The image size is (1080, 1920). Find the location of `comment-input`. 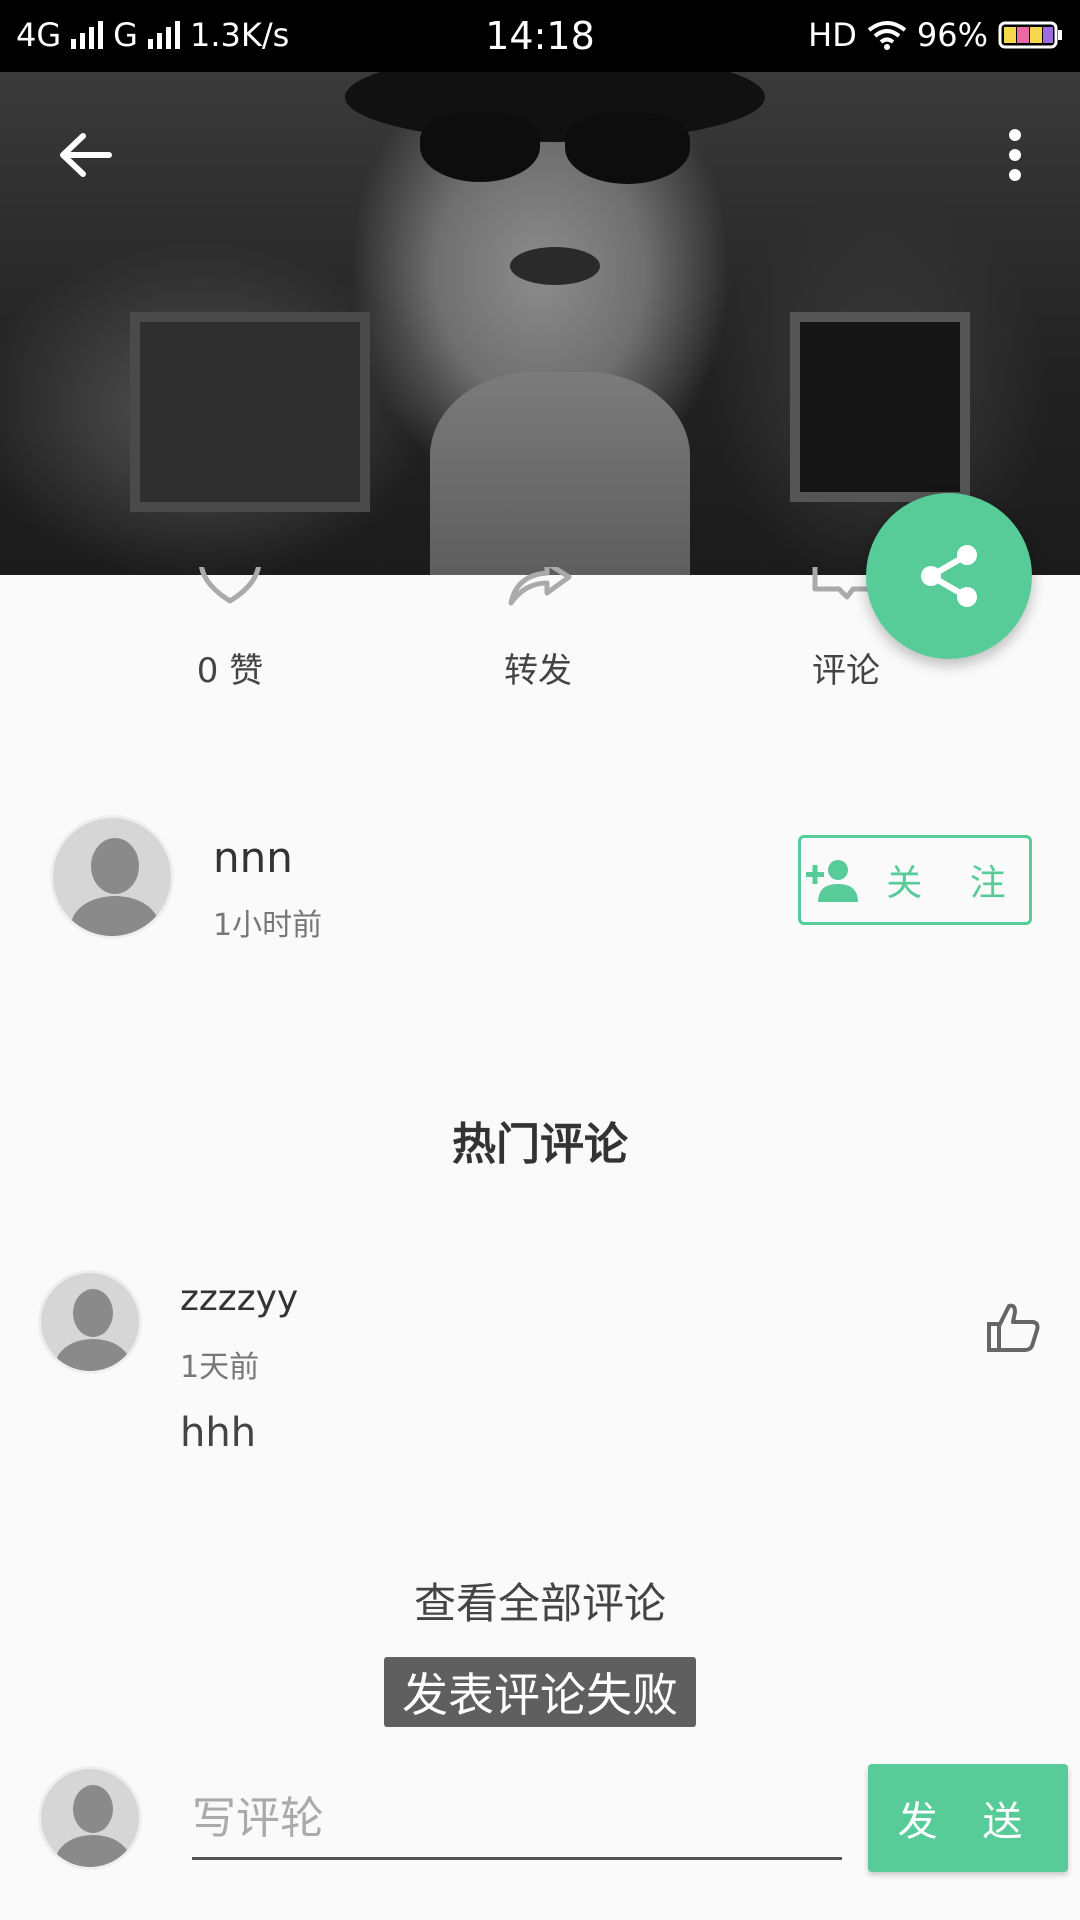

comment-input is located at coordinates (517, 1820).